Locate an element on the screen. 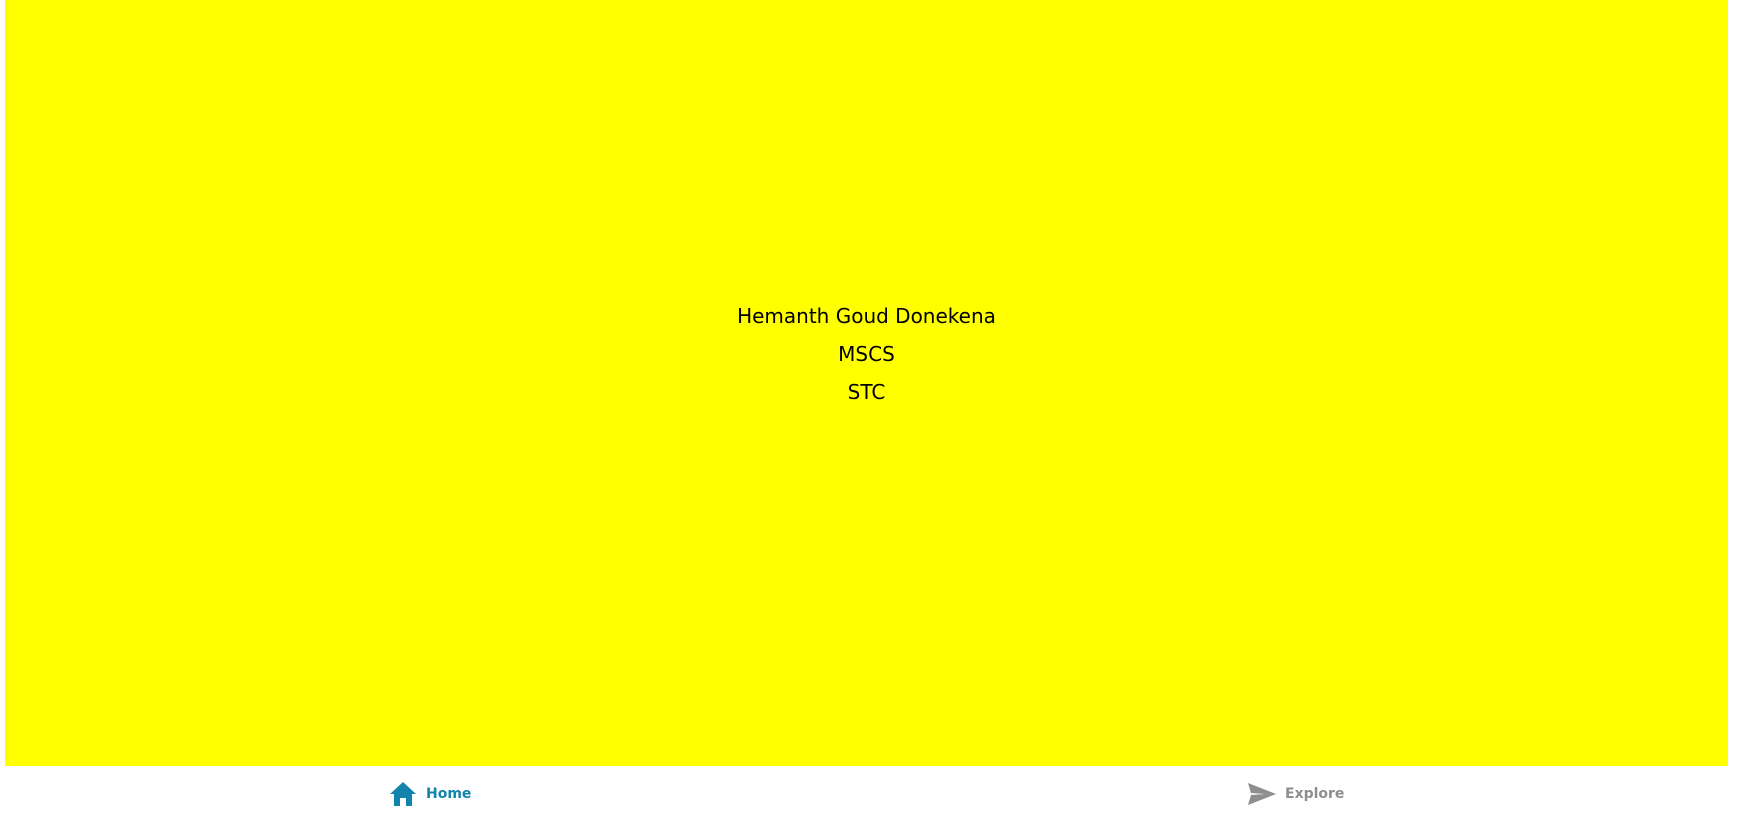  profile-info: Hemanth Goud Donekena MSCS STC is located at coordinates (866, 354).